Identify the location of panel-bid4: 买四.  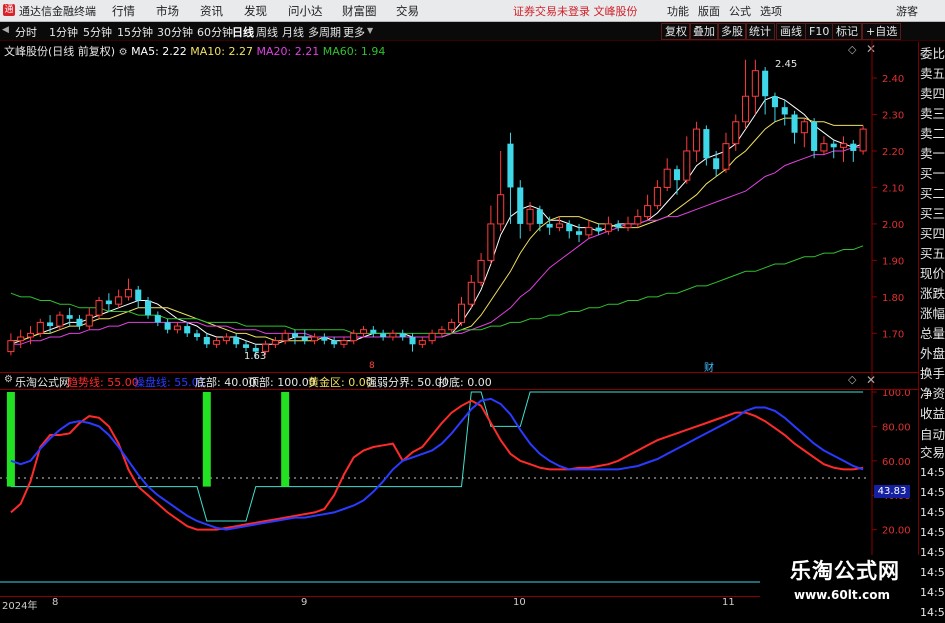
(932, 233).